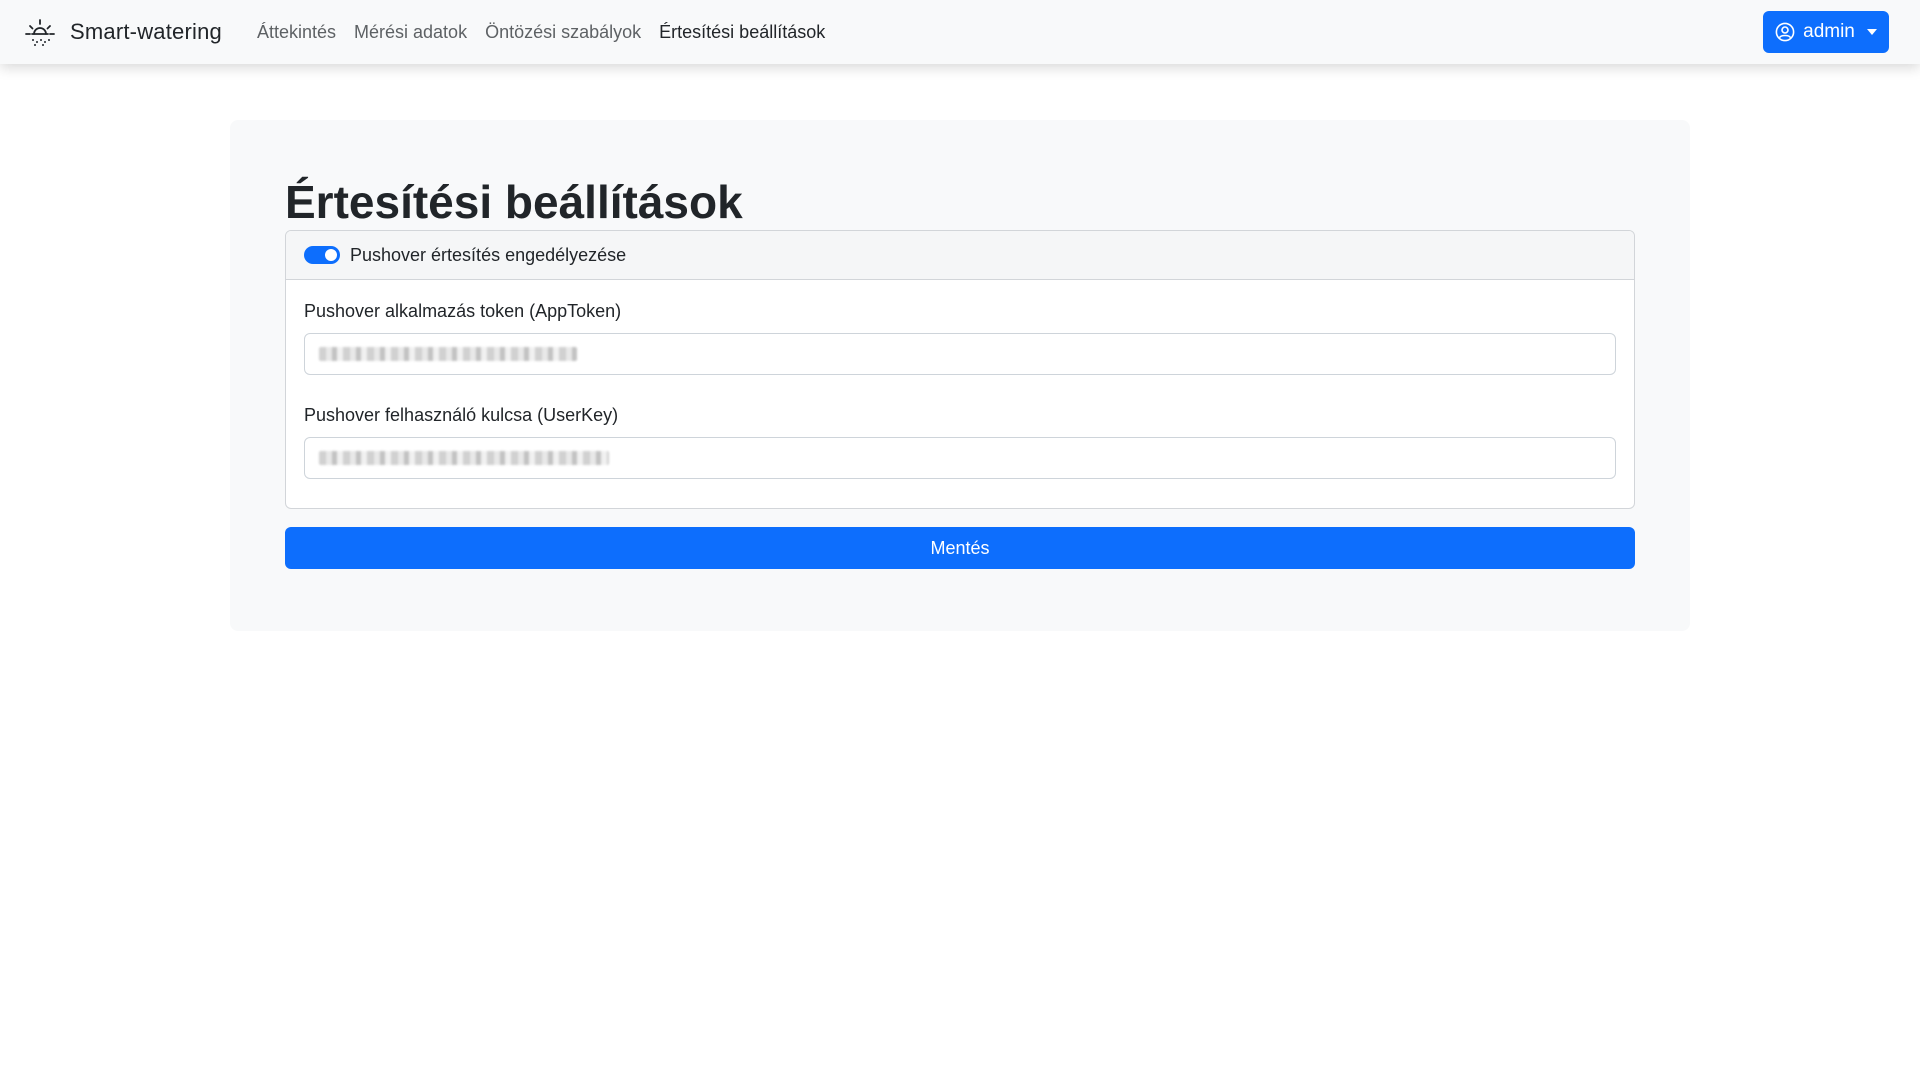  I want to click on user-circle-icon, so click(1785, 32).